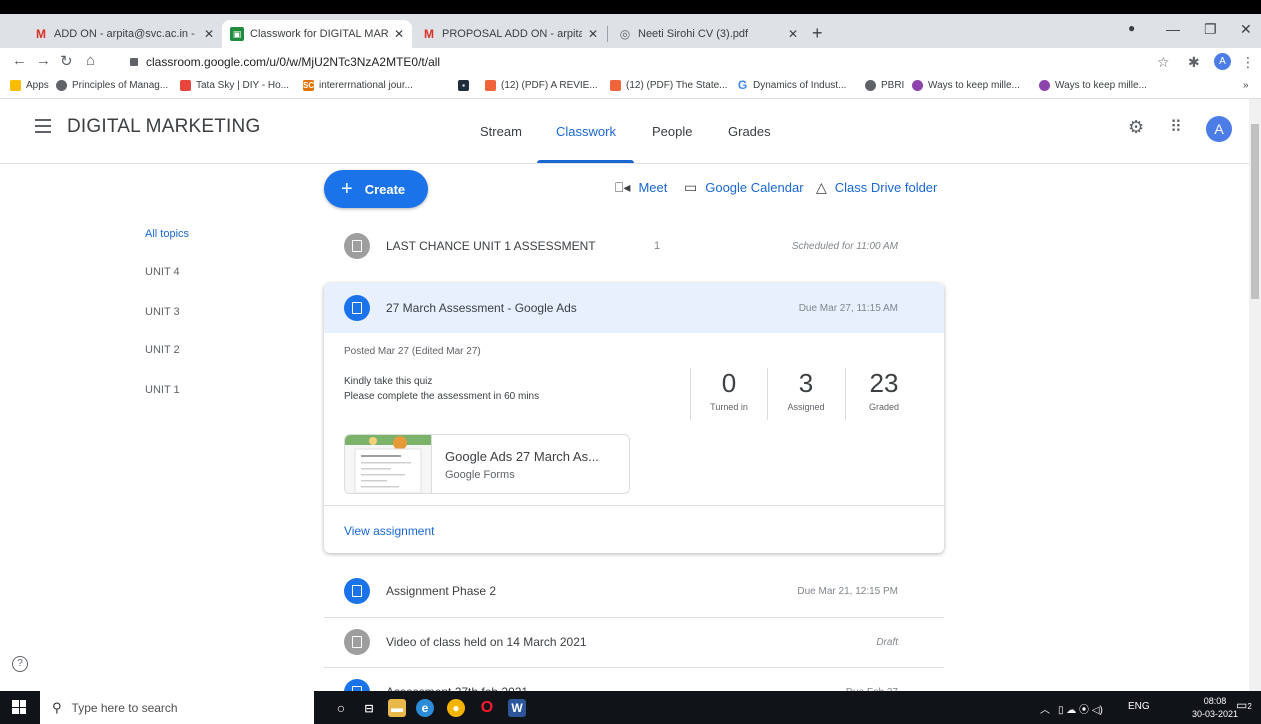 This screenshot has height=724, width=1261. What do you see at coordinates (163, 127) in the screenshot?
I see `class-title: DIGITAL MARKETING` at bounding box center [163, 127].